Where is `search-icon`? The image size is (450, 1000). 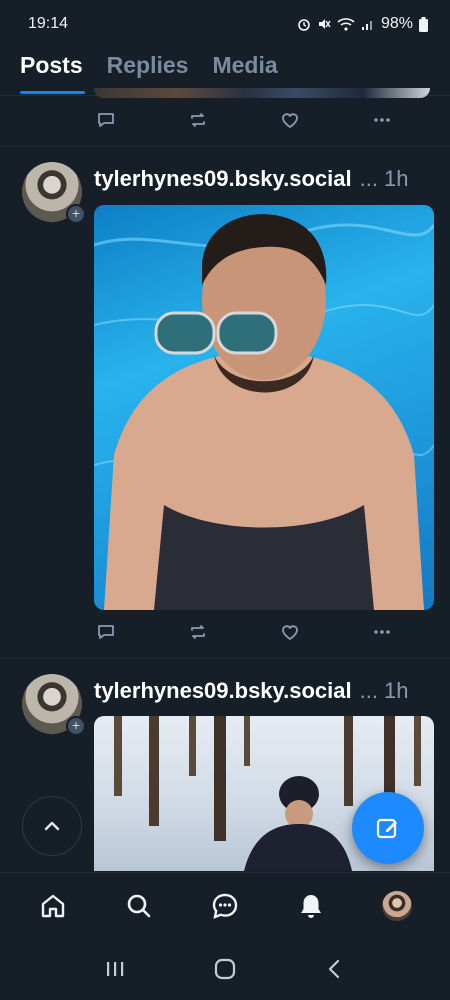
search-icon is located at coordinates (139, 905).